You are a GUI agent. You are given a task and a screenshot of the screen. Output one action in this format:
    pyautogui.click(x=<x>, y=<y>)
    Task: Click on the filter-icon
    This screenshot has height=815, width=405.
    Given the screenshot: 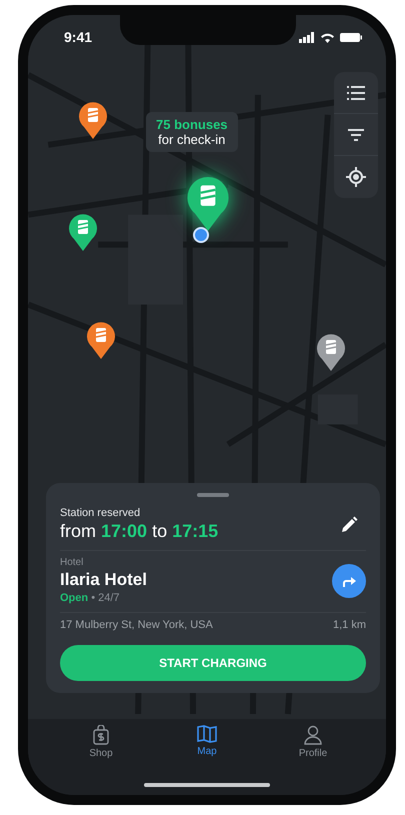 What is the action you would take?
    pyautogui.click(x=356, y=134)
    